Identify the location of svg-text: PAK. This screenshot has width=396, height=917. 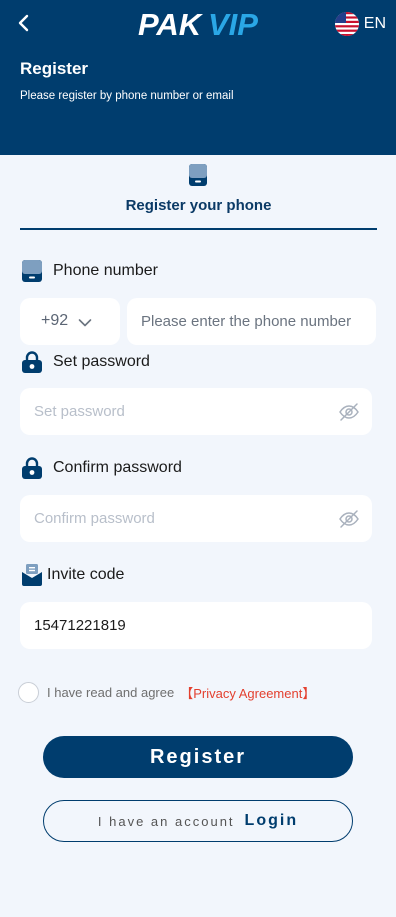
(171, 23).